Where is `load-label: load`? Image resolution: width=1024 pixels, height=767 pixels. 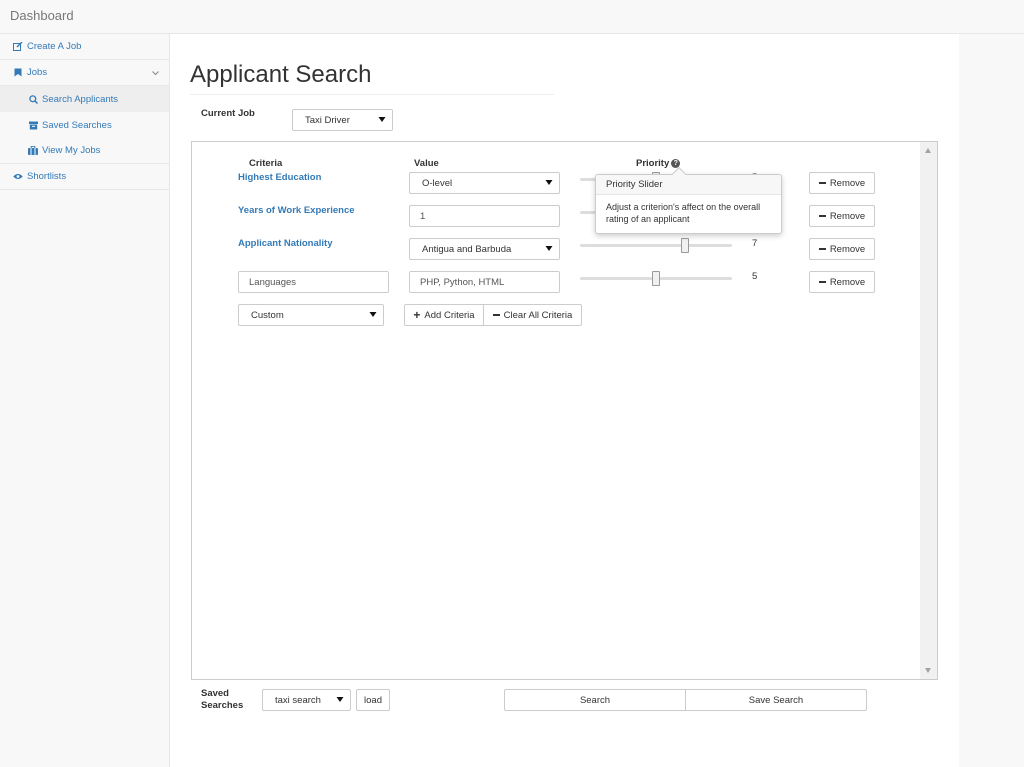
load-label: load is located at coordinates (373, 700).